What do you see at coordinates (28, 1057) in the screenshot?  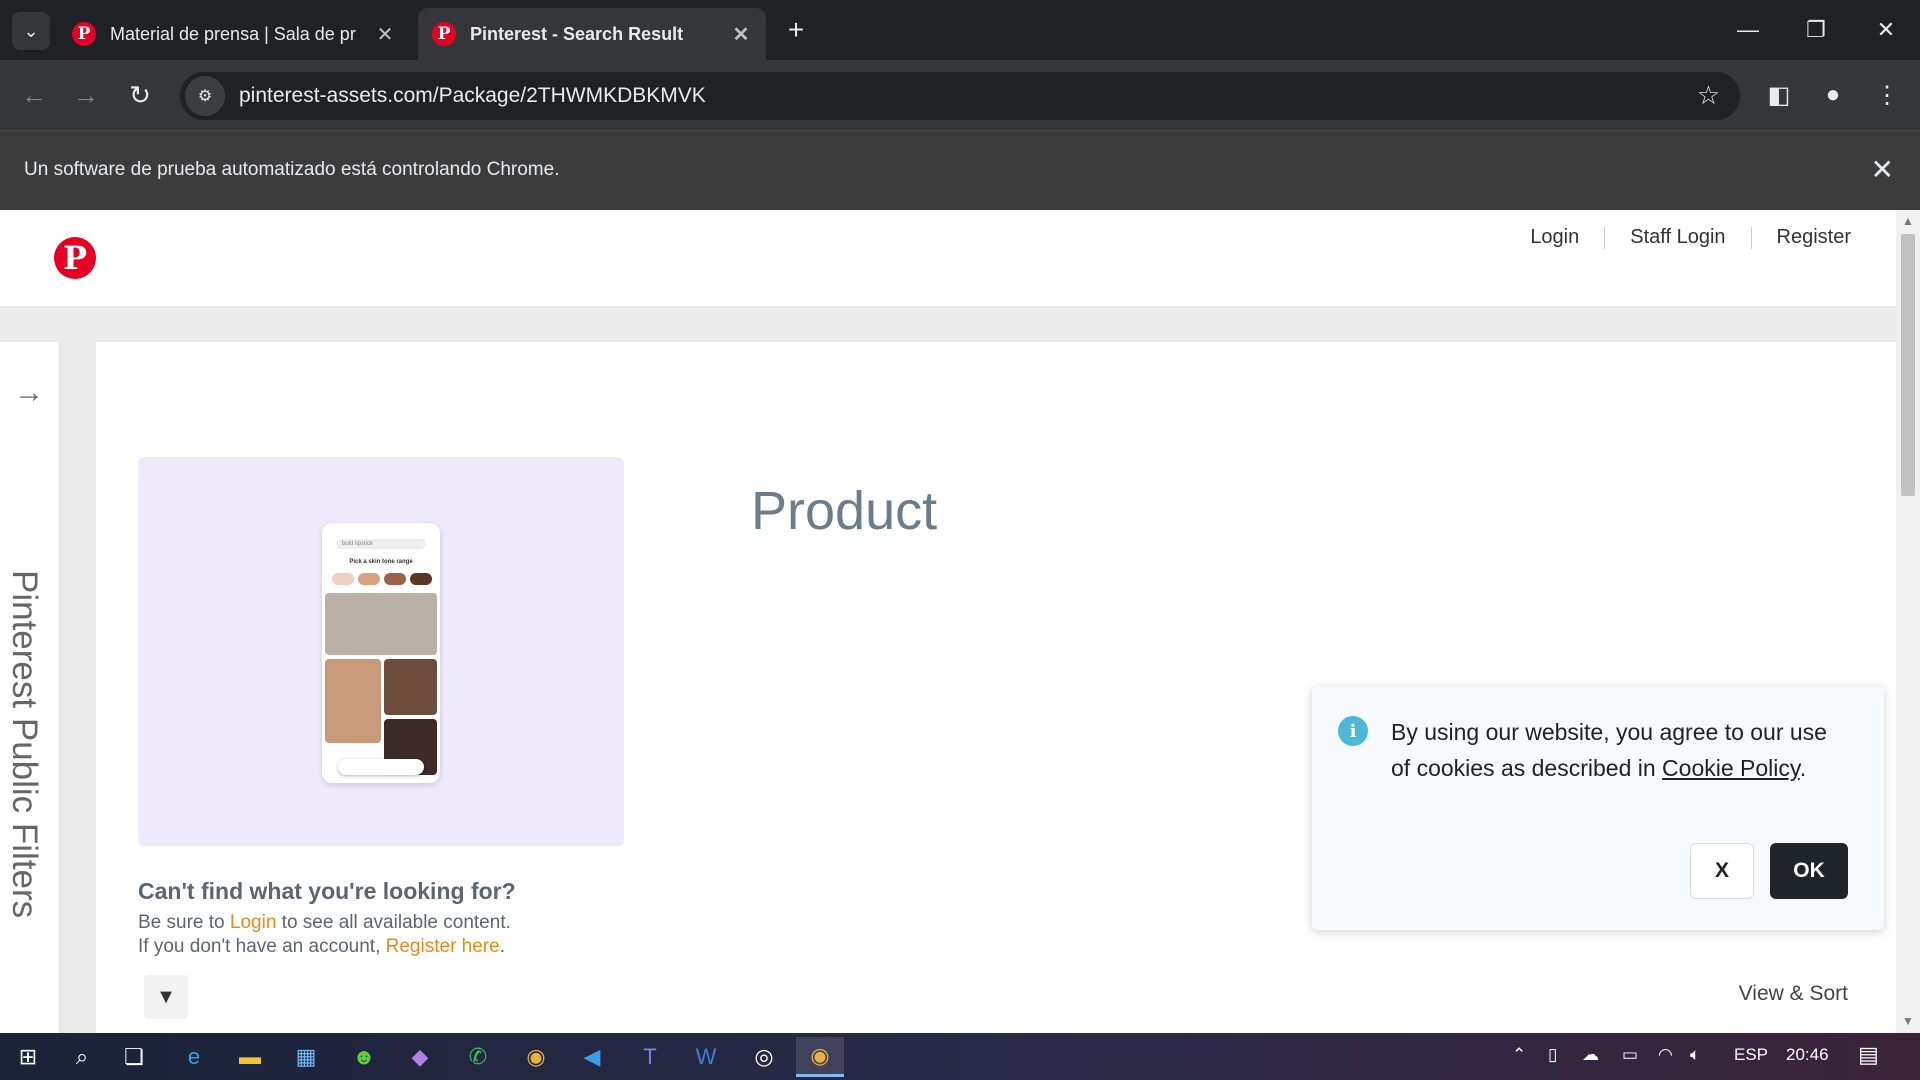 I see `windows-start-icon: ⊞` at bounding box center [28, 1057].